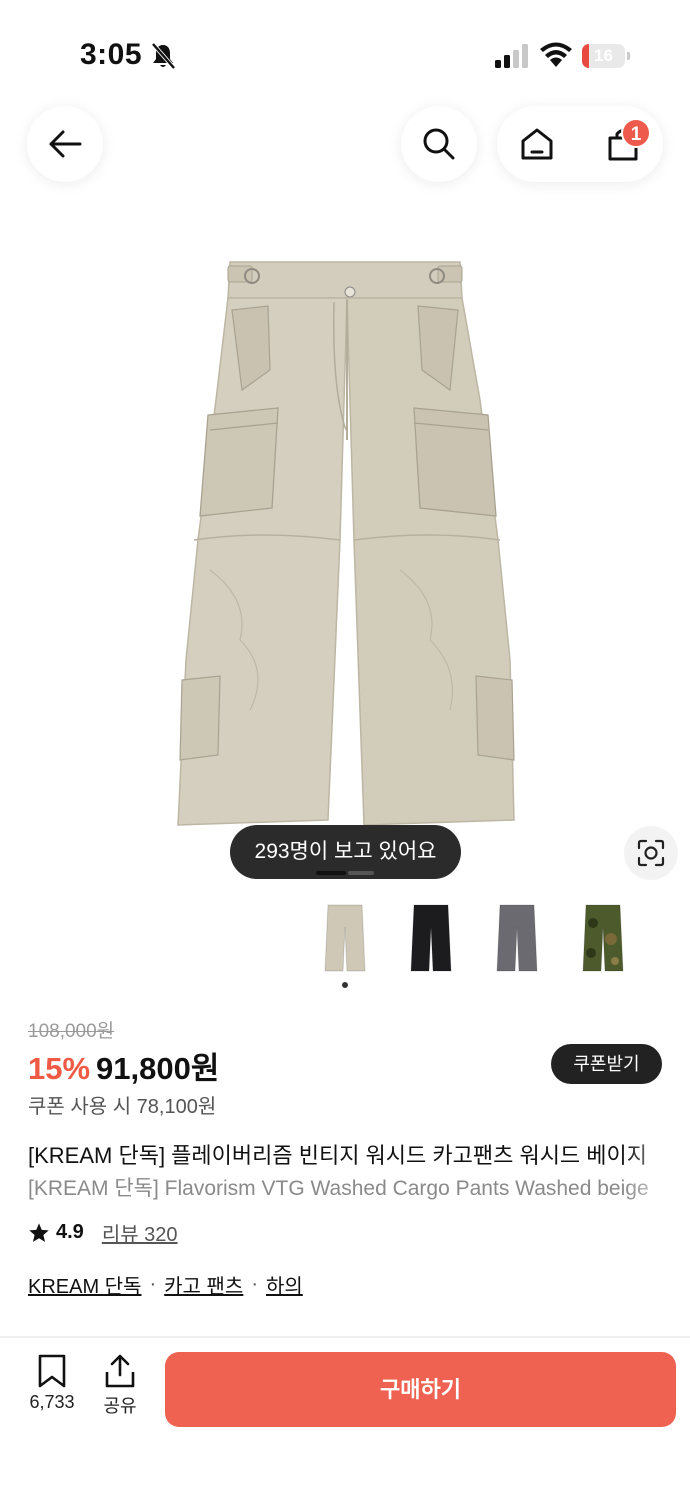  What do you see at coordinates (52, 1402) in the screenshot?
I see `bookmark-count: 6,733` at bounding box center [52, 1402].